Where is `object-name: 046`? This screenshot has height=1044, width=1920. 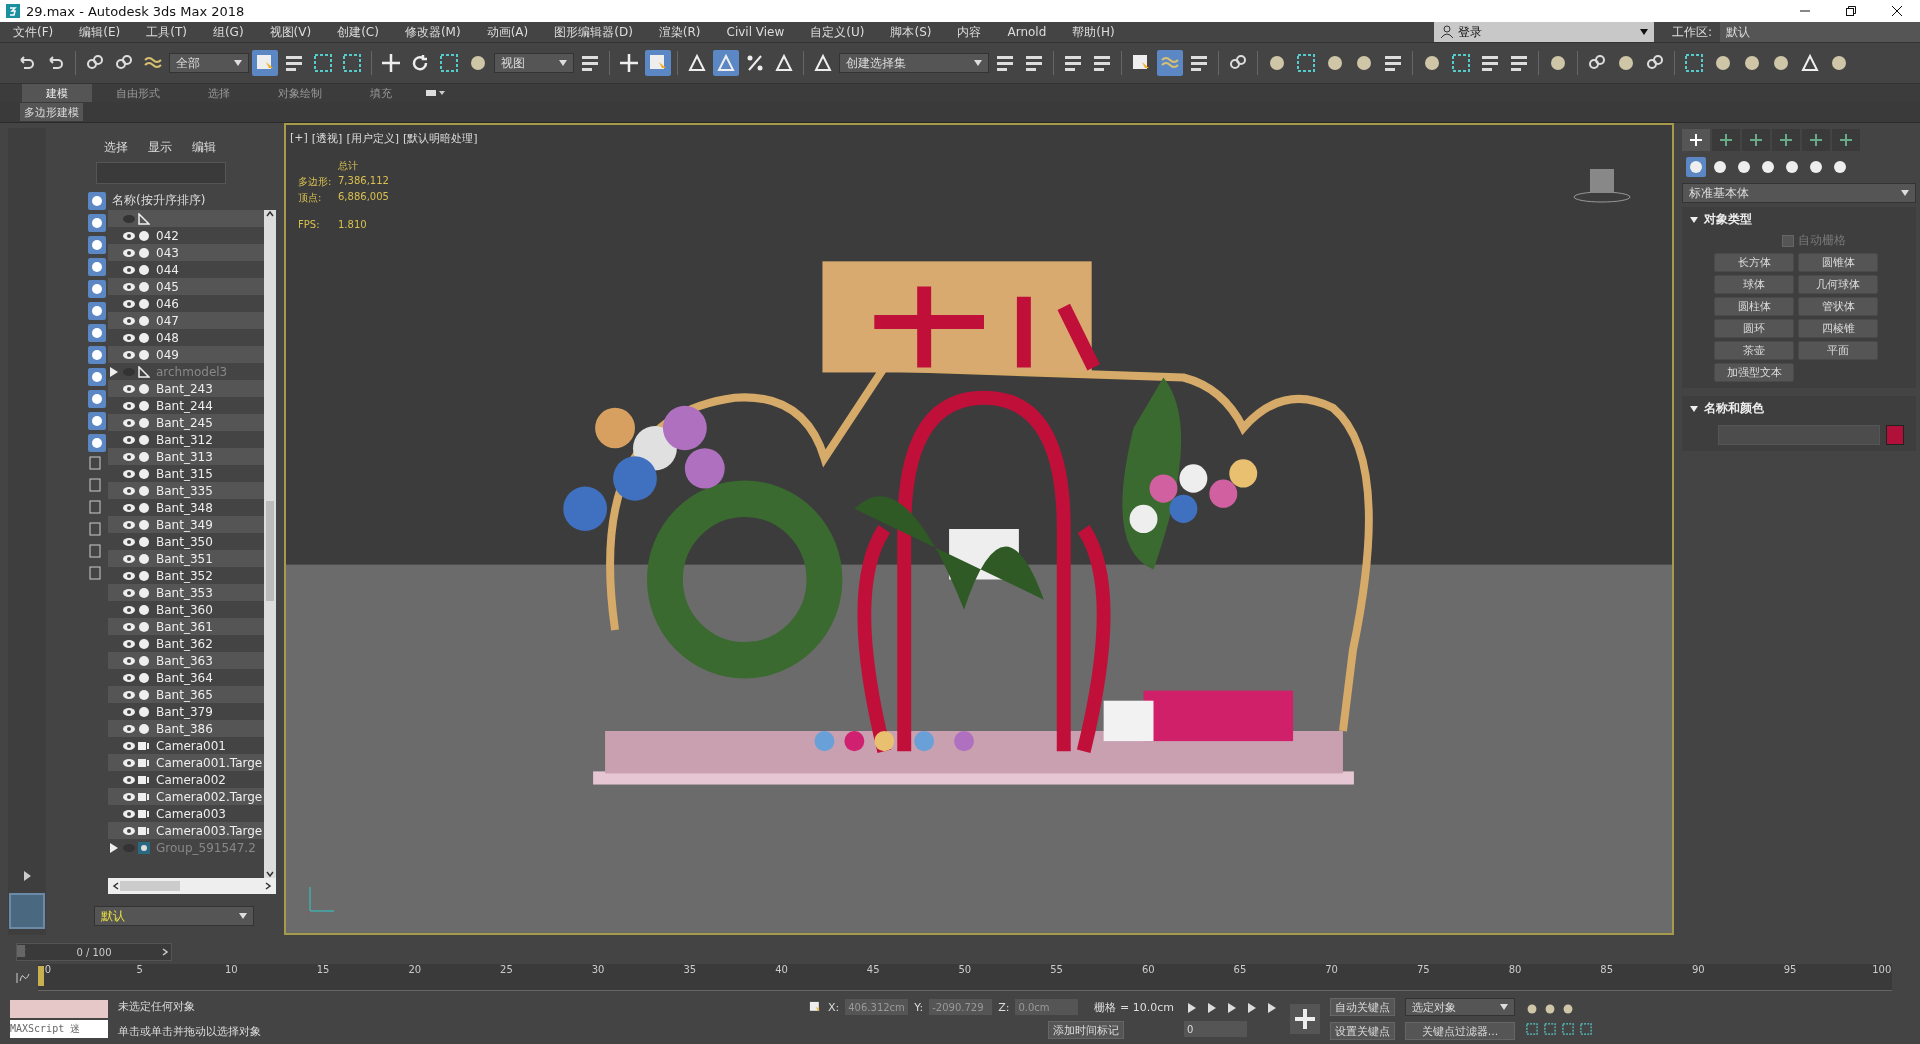
object-name: 046 is located at coordinates (165, 303).